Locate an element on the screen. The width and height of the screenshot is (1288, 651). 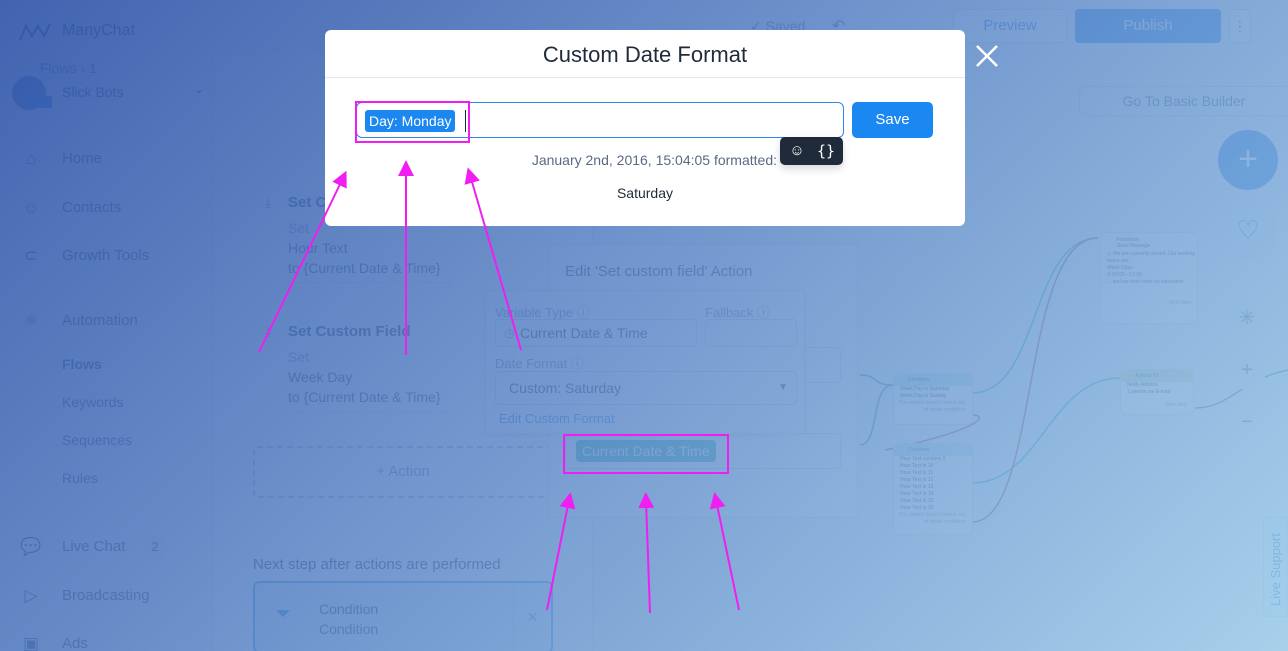
emoji-icon: ☺ is located at coordinates (797, 151).